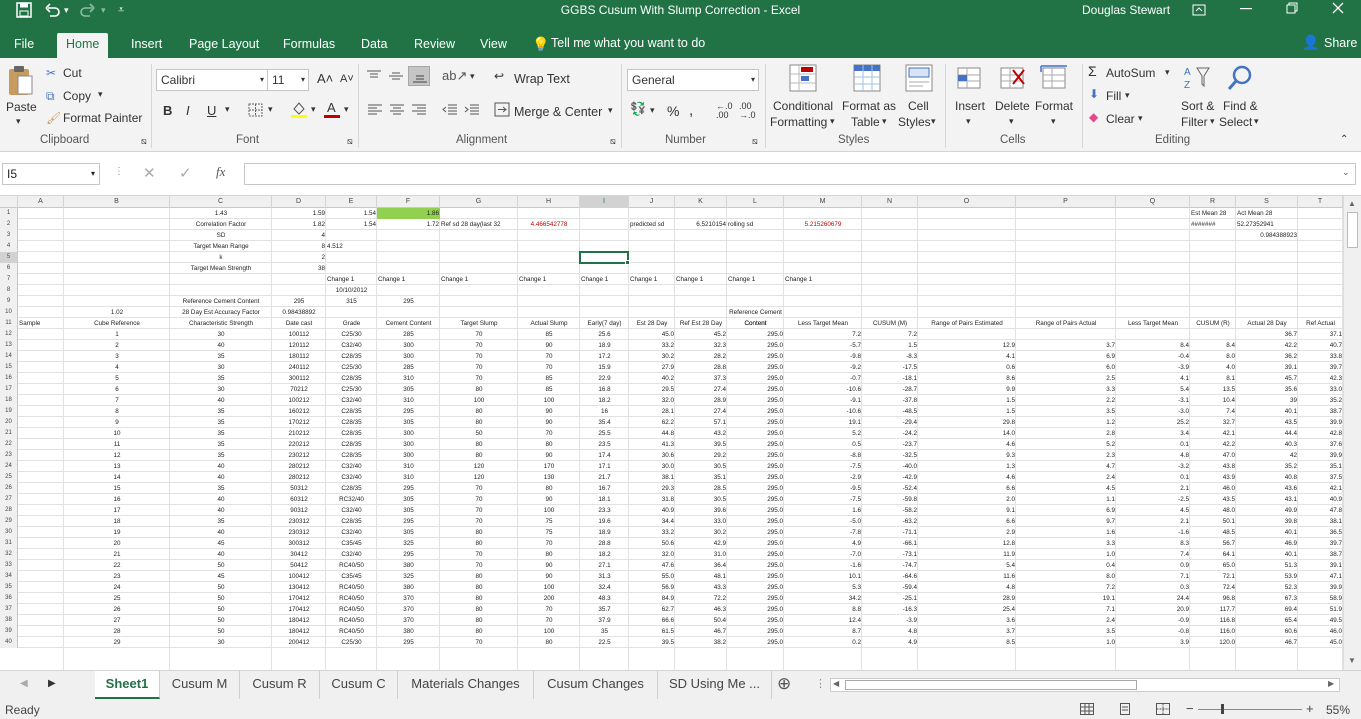  Describe the element at coordinates (117, 345) in the screenshot. I see `cell-b: 2` at that location.